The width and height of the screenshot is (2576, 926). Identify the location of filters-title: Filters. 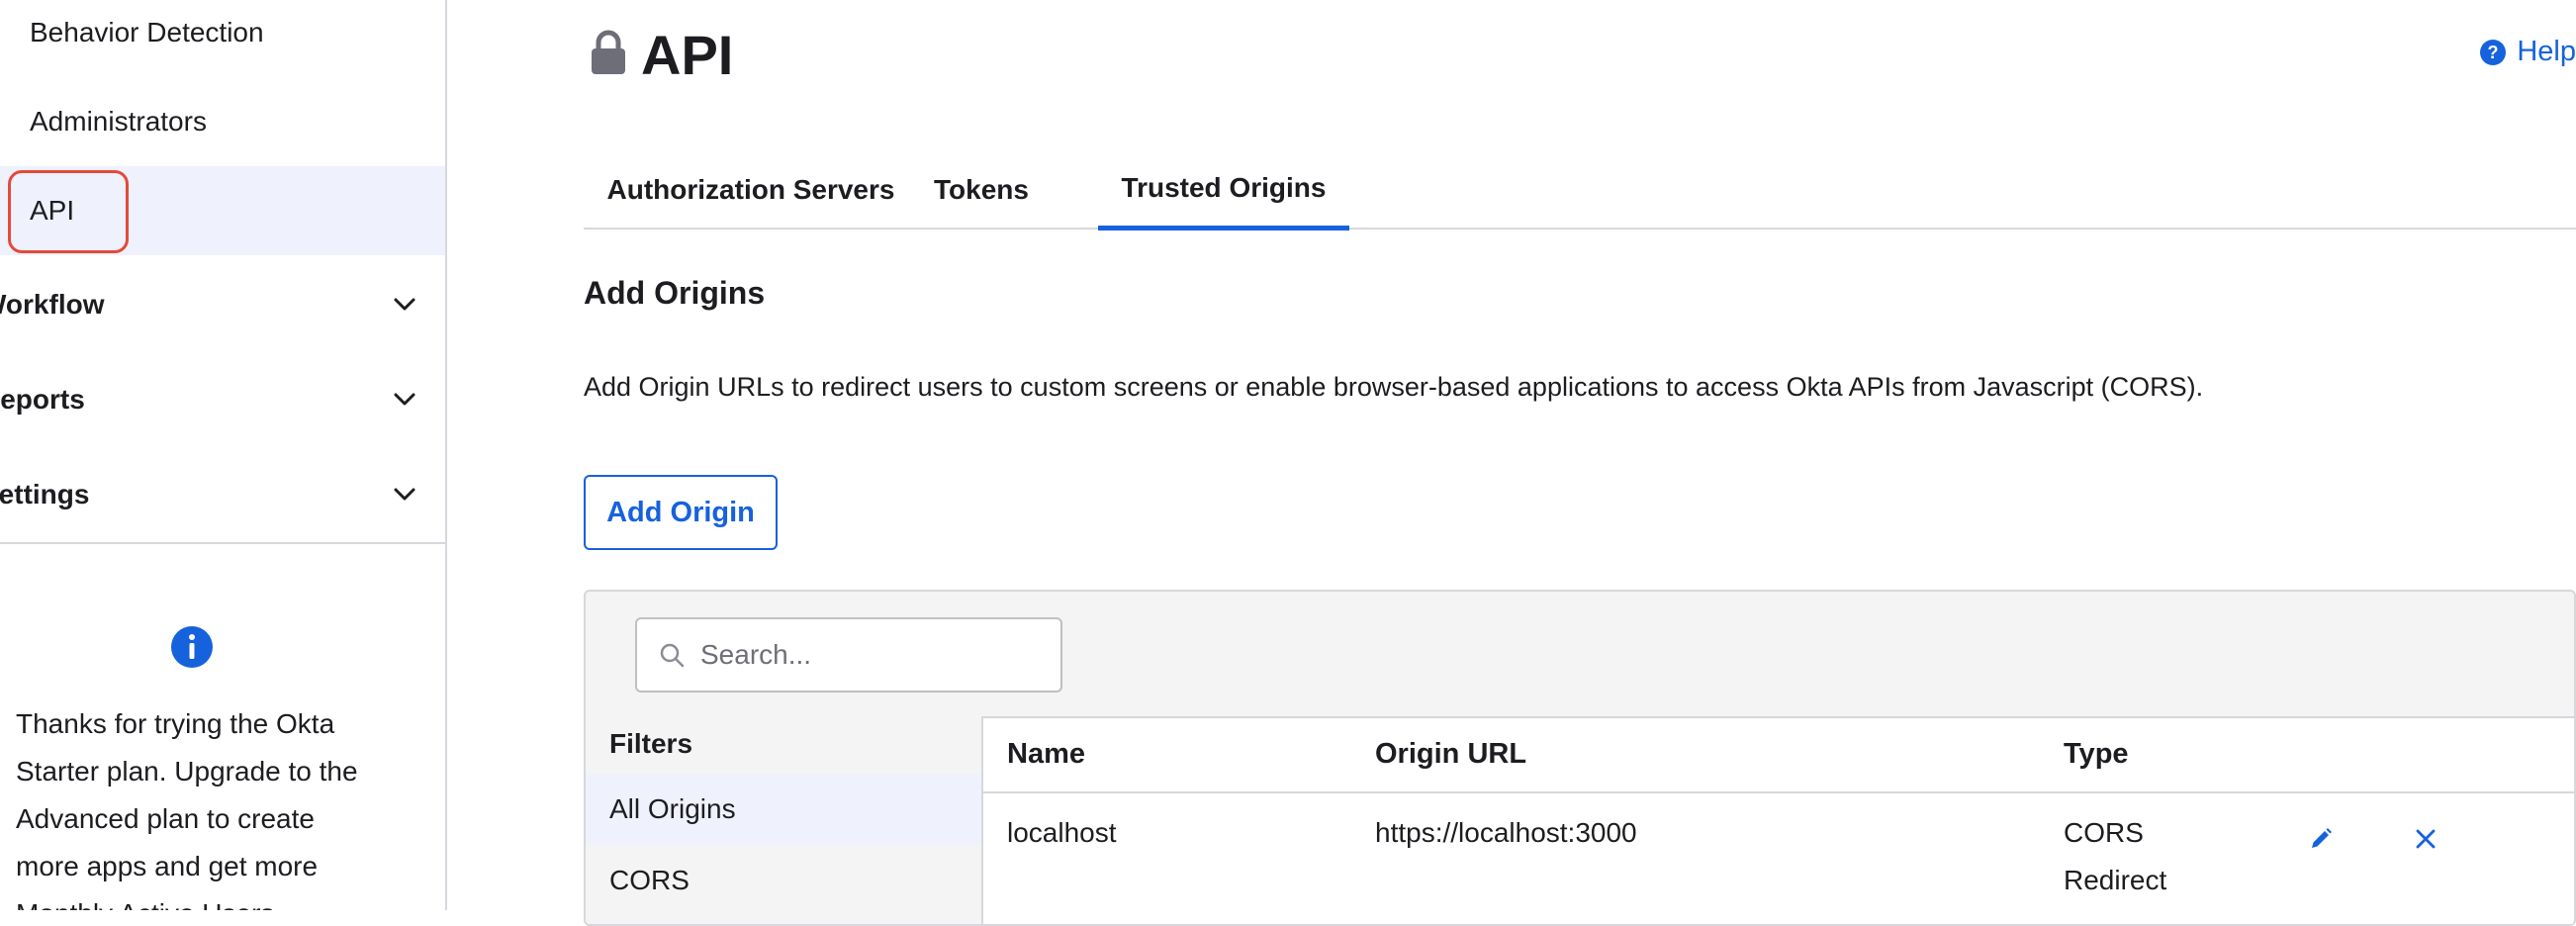
(651, 743).